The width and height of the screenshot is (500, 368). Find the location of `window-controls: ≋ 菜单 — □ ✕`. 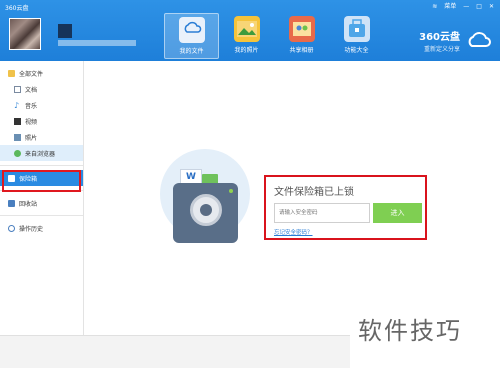

window-controls: ≋ 菜单 — □ ✕ is located at coordinates (463, 7).